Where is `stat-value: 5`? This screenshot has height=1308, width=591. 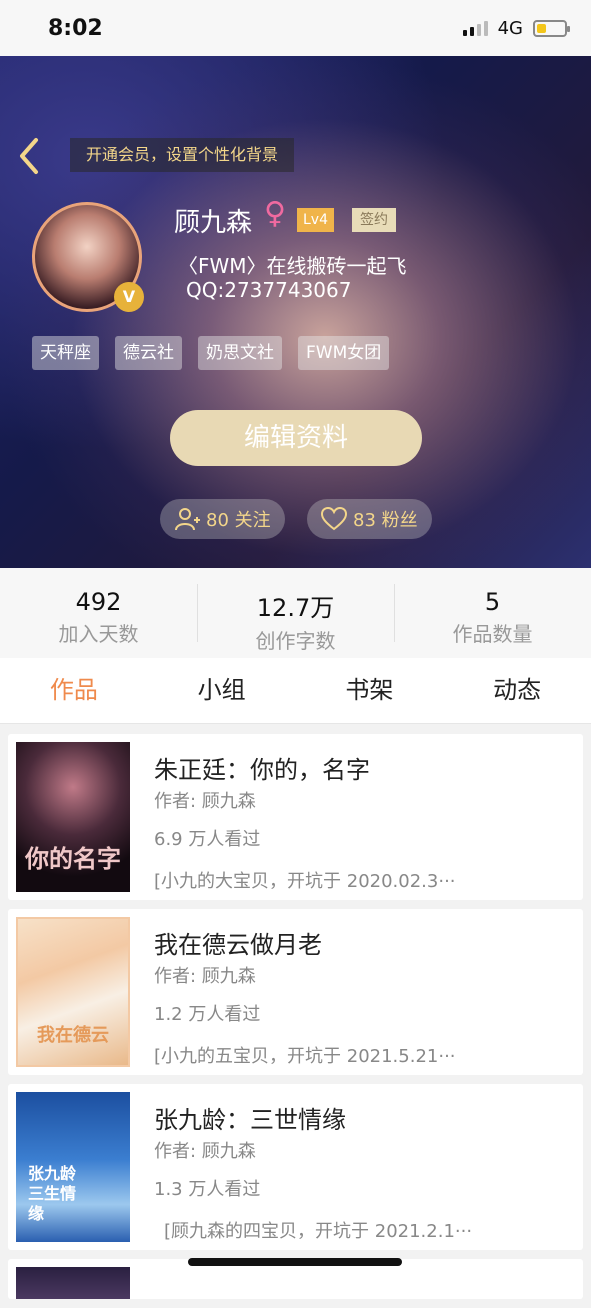
stat-value: 5 is located at coordinates (492, 602).